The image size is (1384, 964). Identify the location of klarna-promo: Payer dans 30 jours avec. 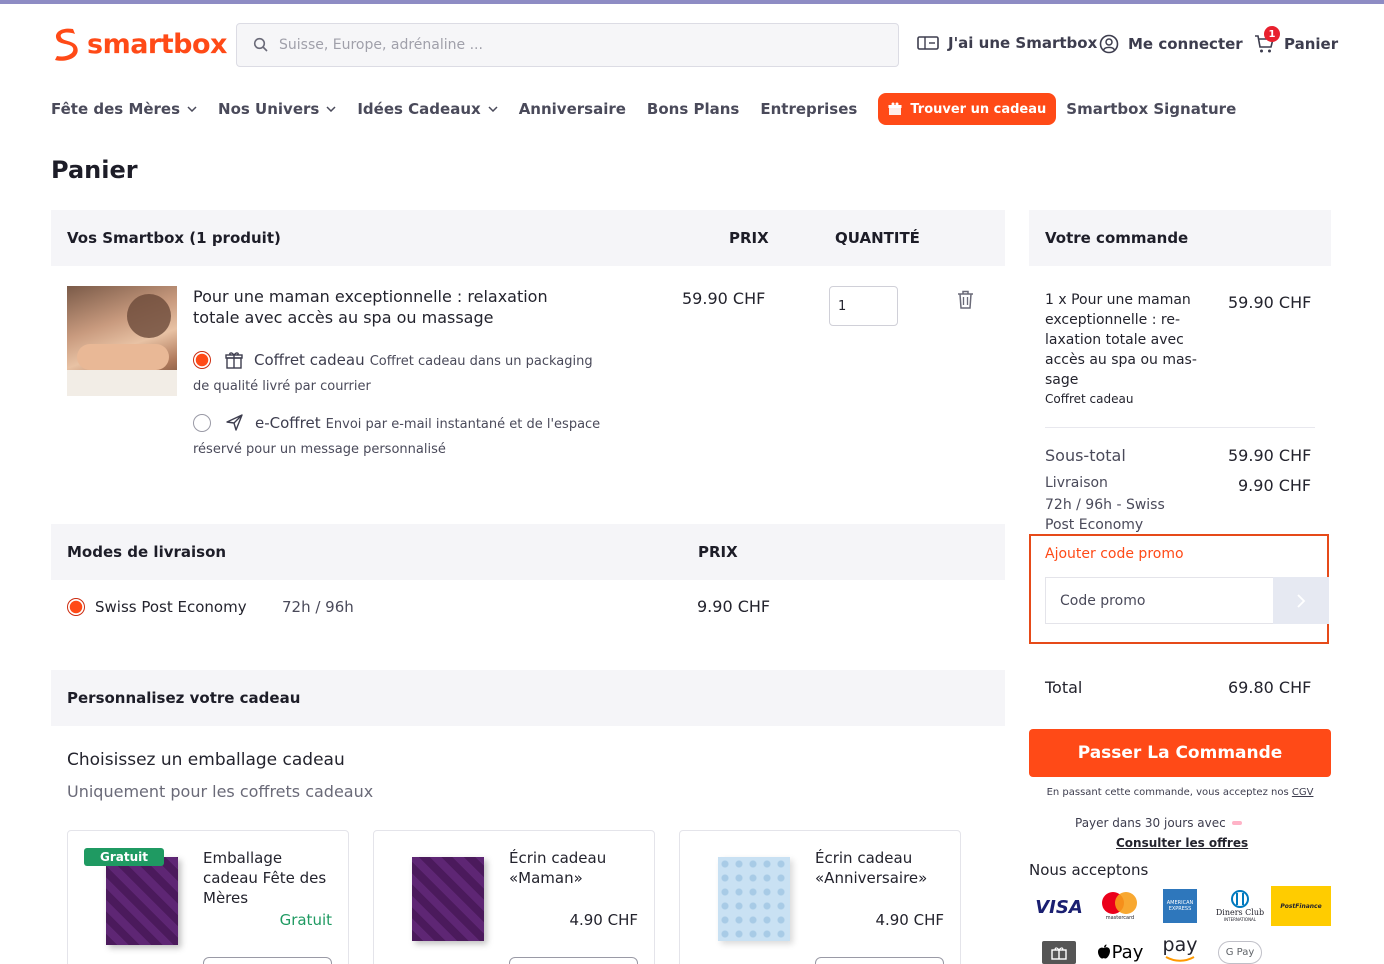
(1158, 823).